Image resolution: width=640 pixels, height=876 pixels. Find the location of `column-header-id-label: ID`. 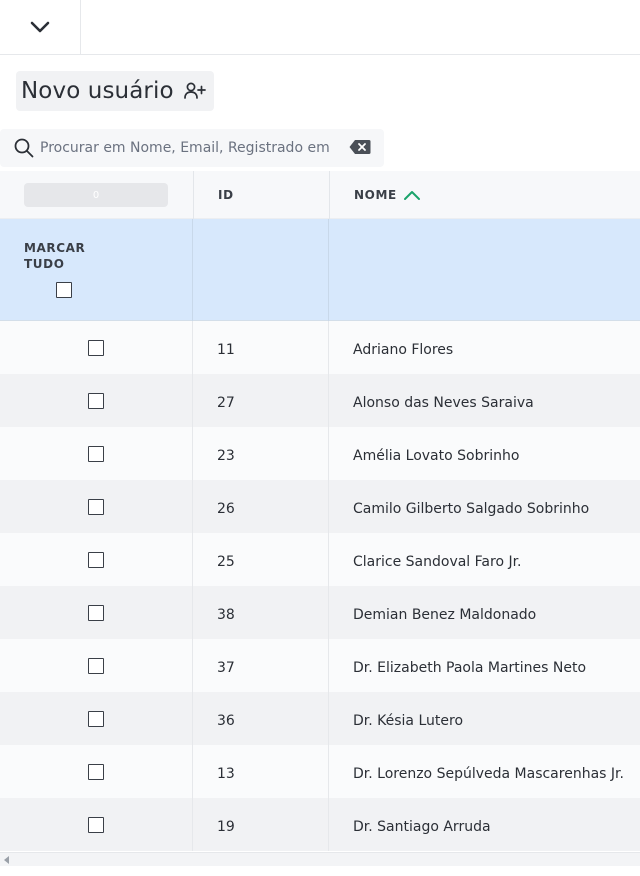

column-header-id-label: ID is located at coordinates (226, 195).